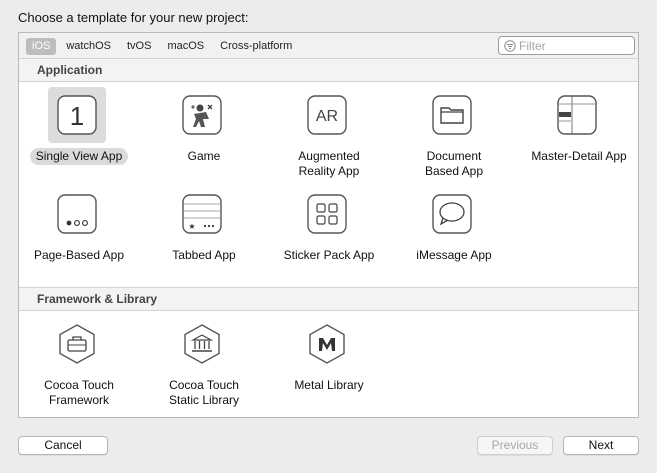 This screenshot has width=657, height=473. I want to click on template-label: Cocoa Touch Static Library, so click(204, 392).